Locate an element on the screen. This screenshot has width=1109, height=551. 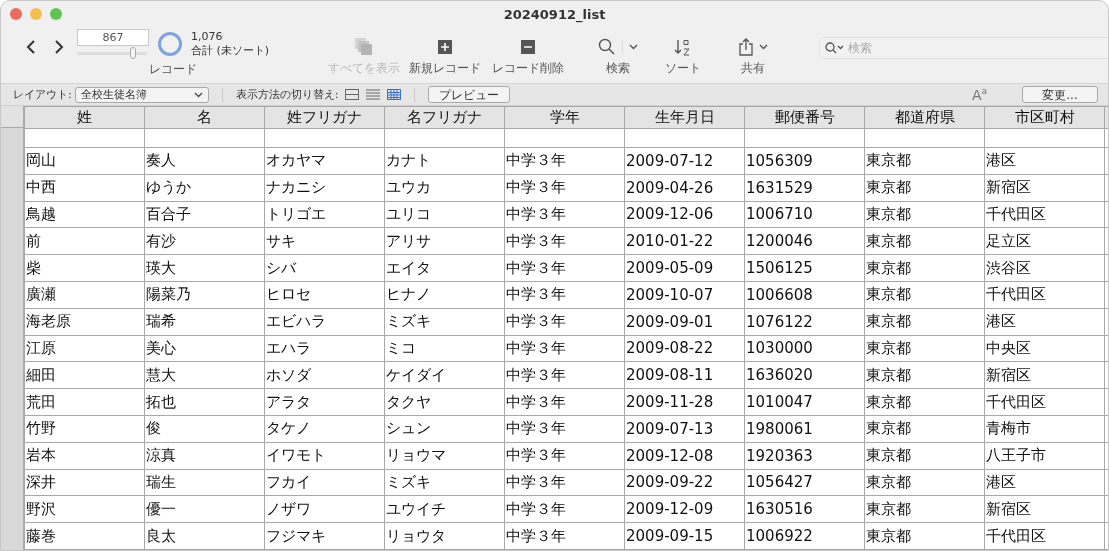
table-cell: 2009-12-06 is located at coordinates (684, 214).